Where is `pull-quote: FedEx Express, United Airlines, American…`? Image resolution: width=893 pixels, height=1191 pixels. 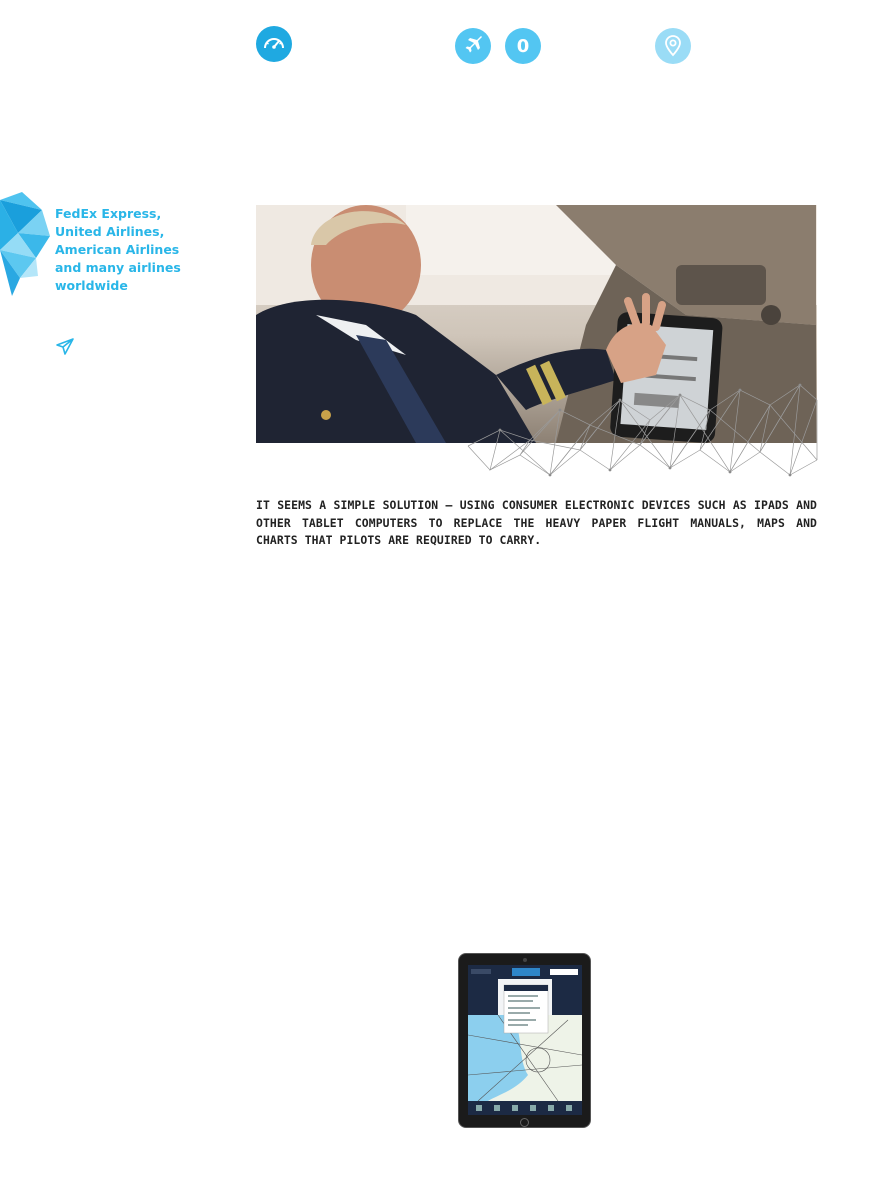
pull-quote: FedEx Express, United Airlines, American… is located at coordinates (118, 249).